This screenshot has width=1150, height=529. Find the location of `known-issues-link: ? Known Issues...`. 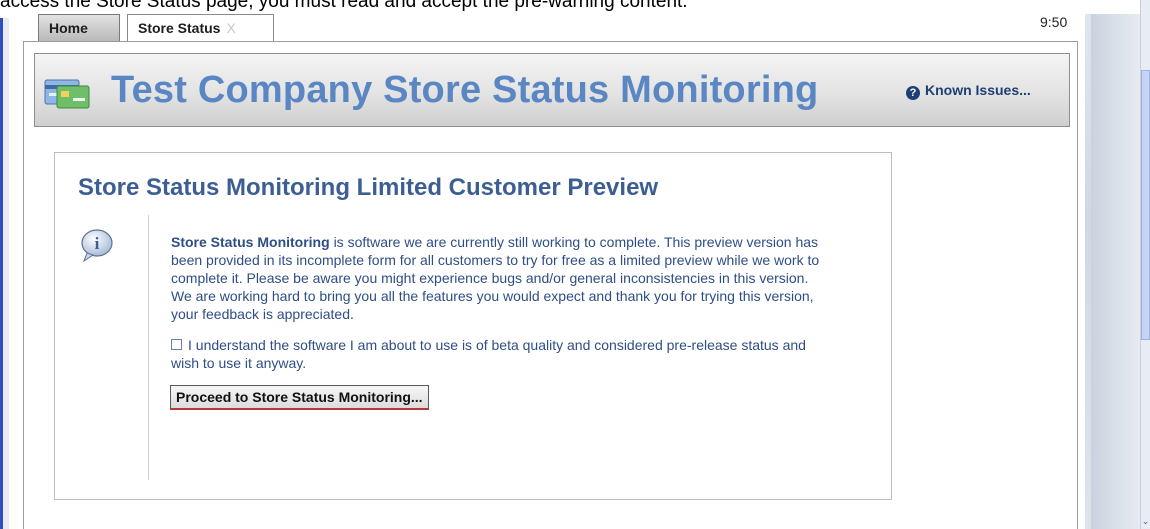

known-issues-link: ? Known Issues... is located at coordinates (968, 91).